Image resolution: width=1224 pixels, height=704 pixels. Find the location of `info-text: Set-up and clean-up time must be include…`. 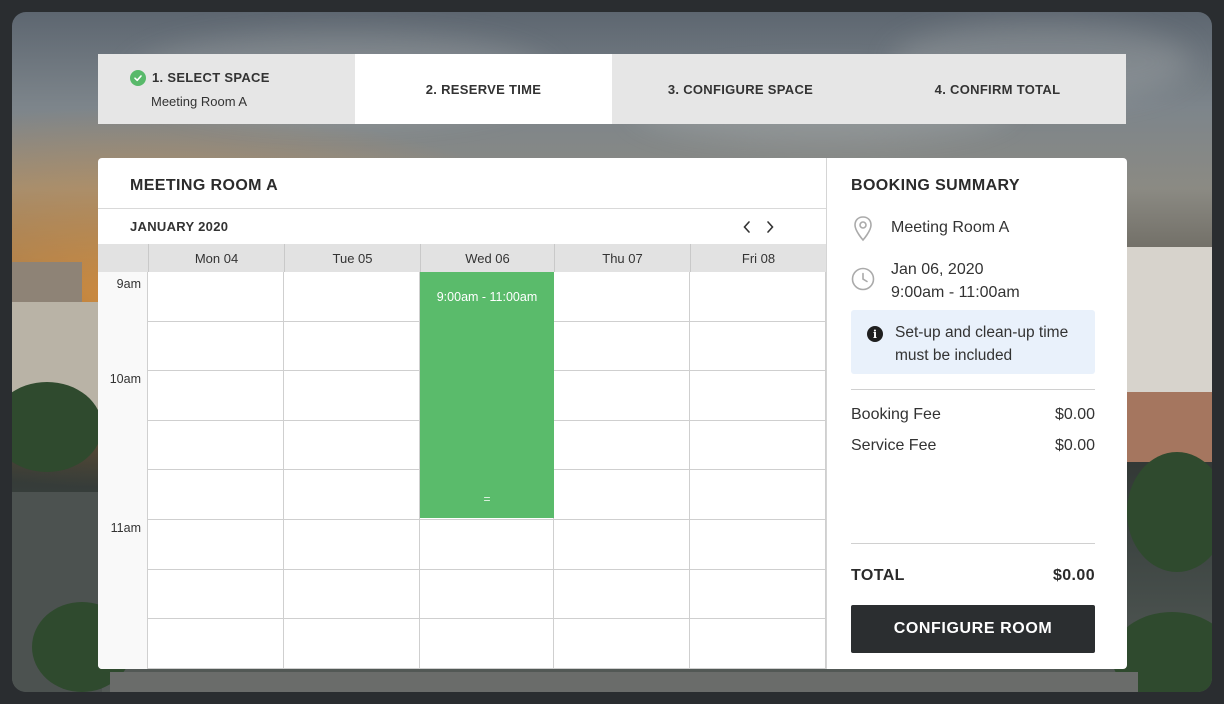

info-text: Set-up and clean-up time must be include… is located at coordinates (982, 344).